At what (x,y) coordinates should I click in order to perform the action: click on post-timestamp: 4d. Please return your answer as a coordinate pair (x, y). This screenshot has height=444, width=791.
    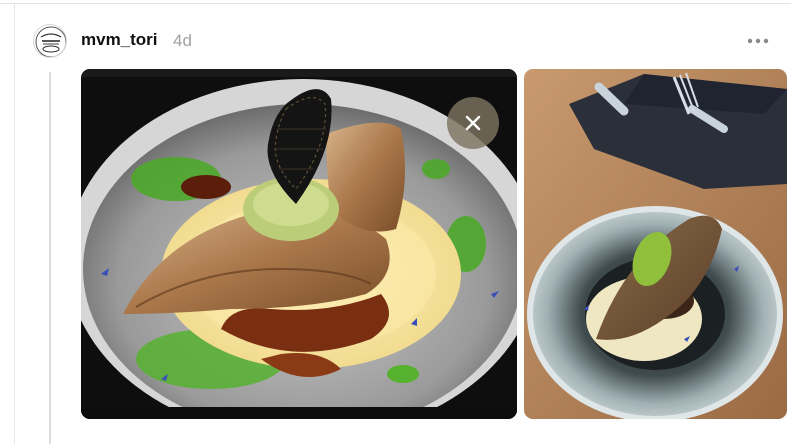
    Looking at the image, I should click on (182, 41).